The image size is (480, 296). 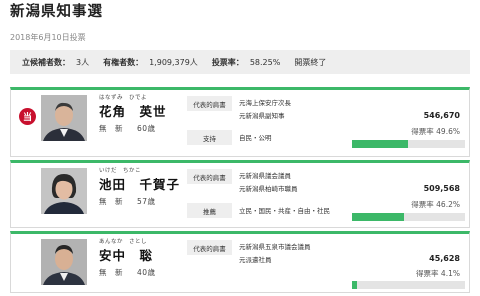 I want to click on career-line-1: 元新潟県議会議員, so click(x=265, y=176).